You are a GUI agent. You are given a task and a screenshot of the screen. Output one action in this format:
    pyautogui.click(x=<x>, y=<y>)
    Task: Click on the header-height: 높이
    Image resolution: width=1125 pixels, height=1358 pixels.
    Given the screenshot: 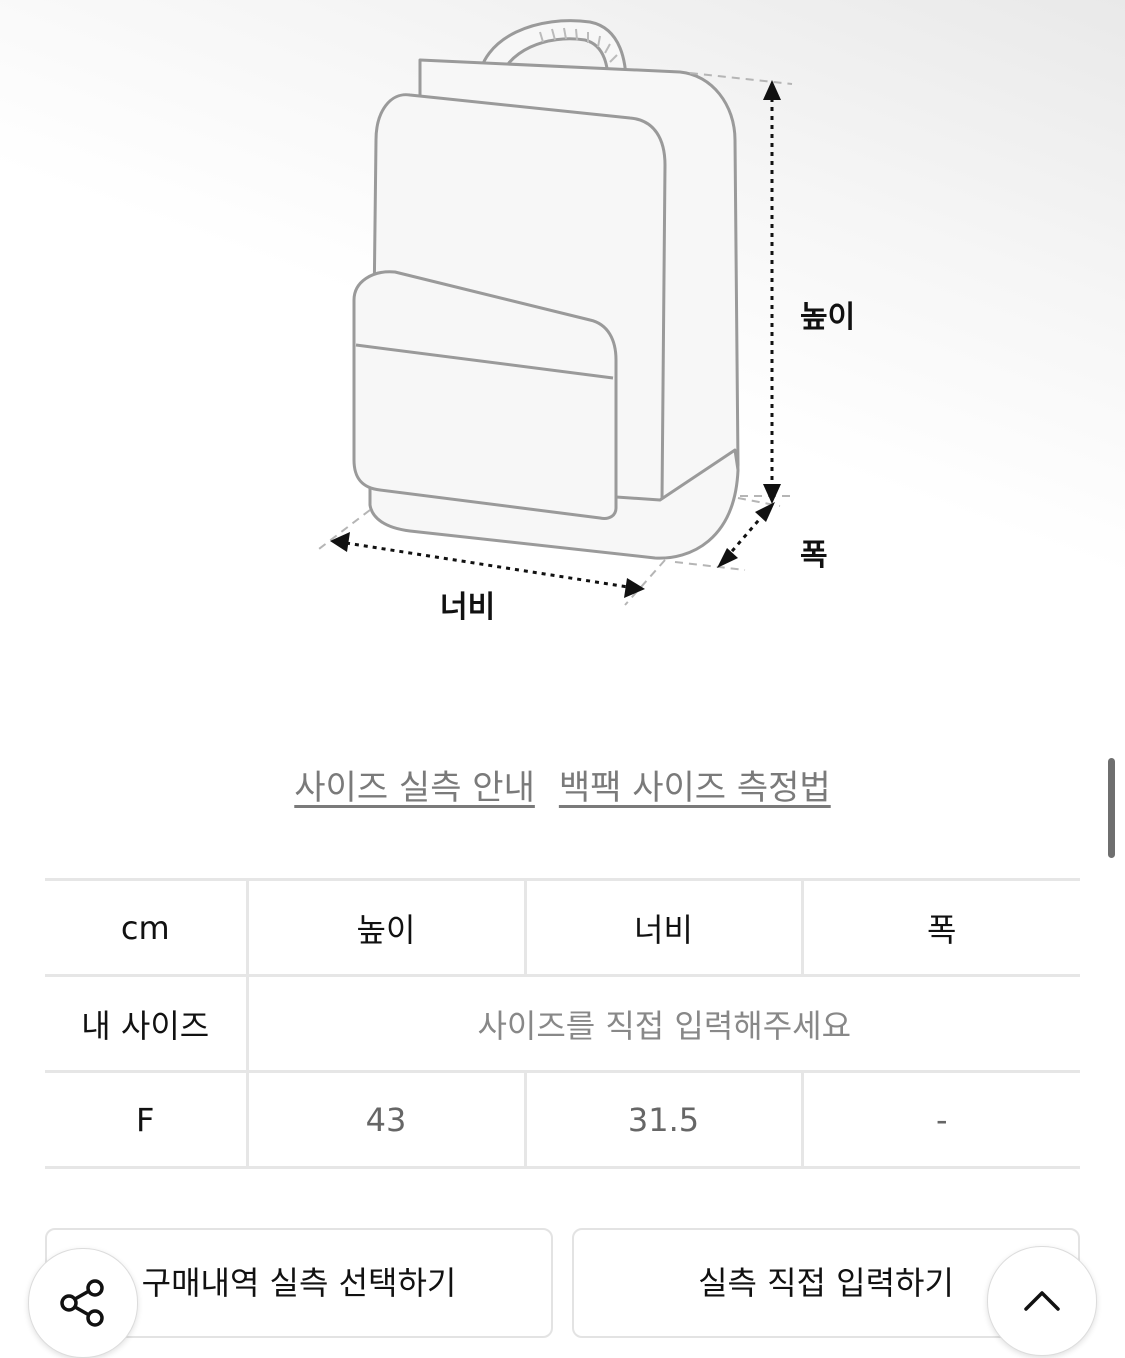 What is the action you would take?
    pyautogui.click(x=385, y=927)
    